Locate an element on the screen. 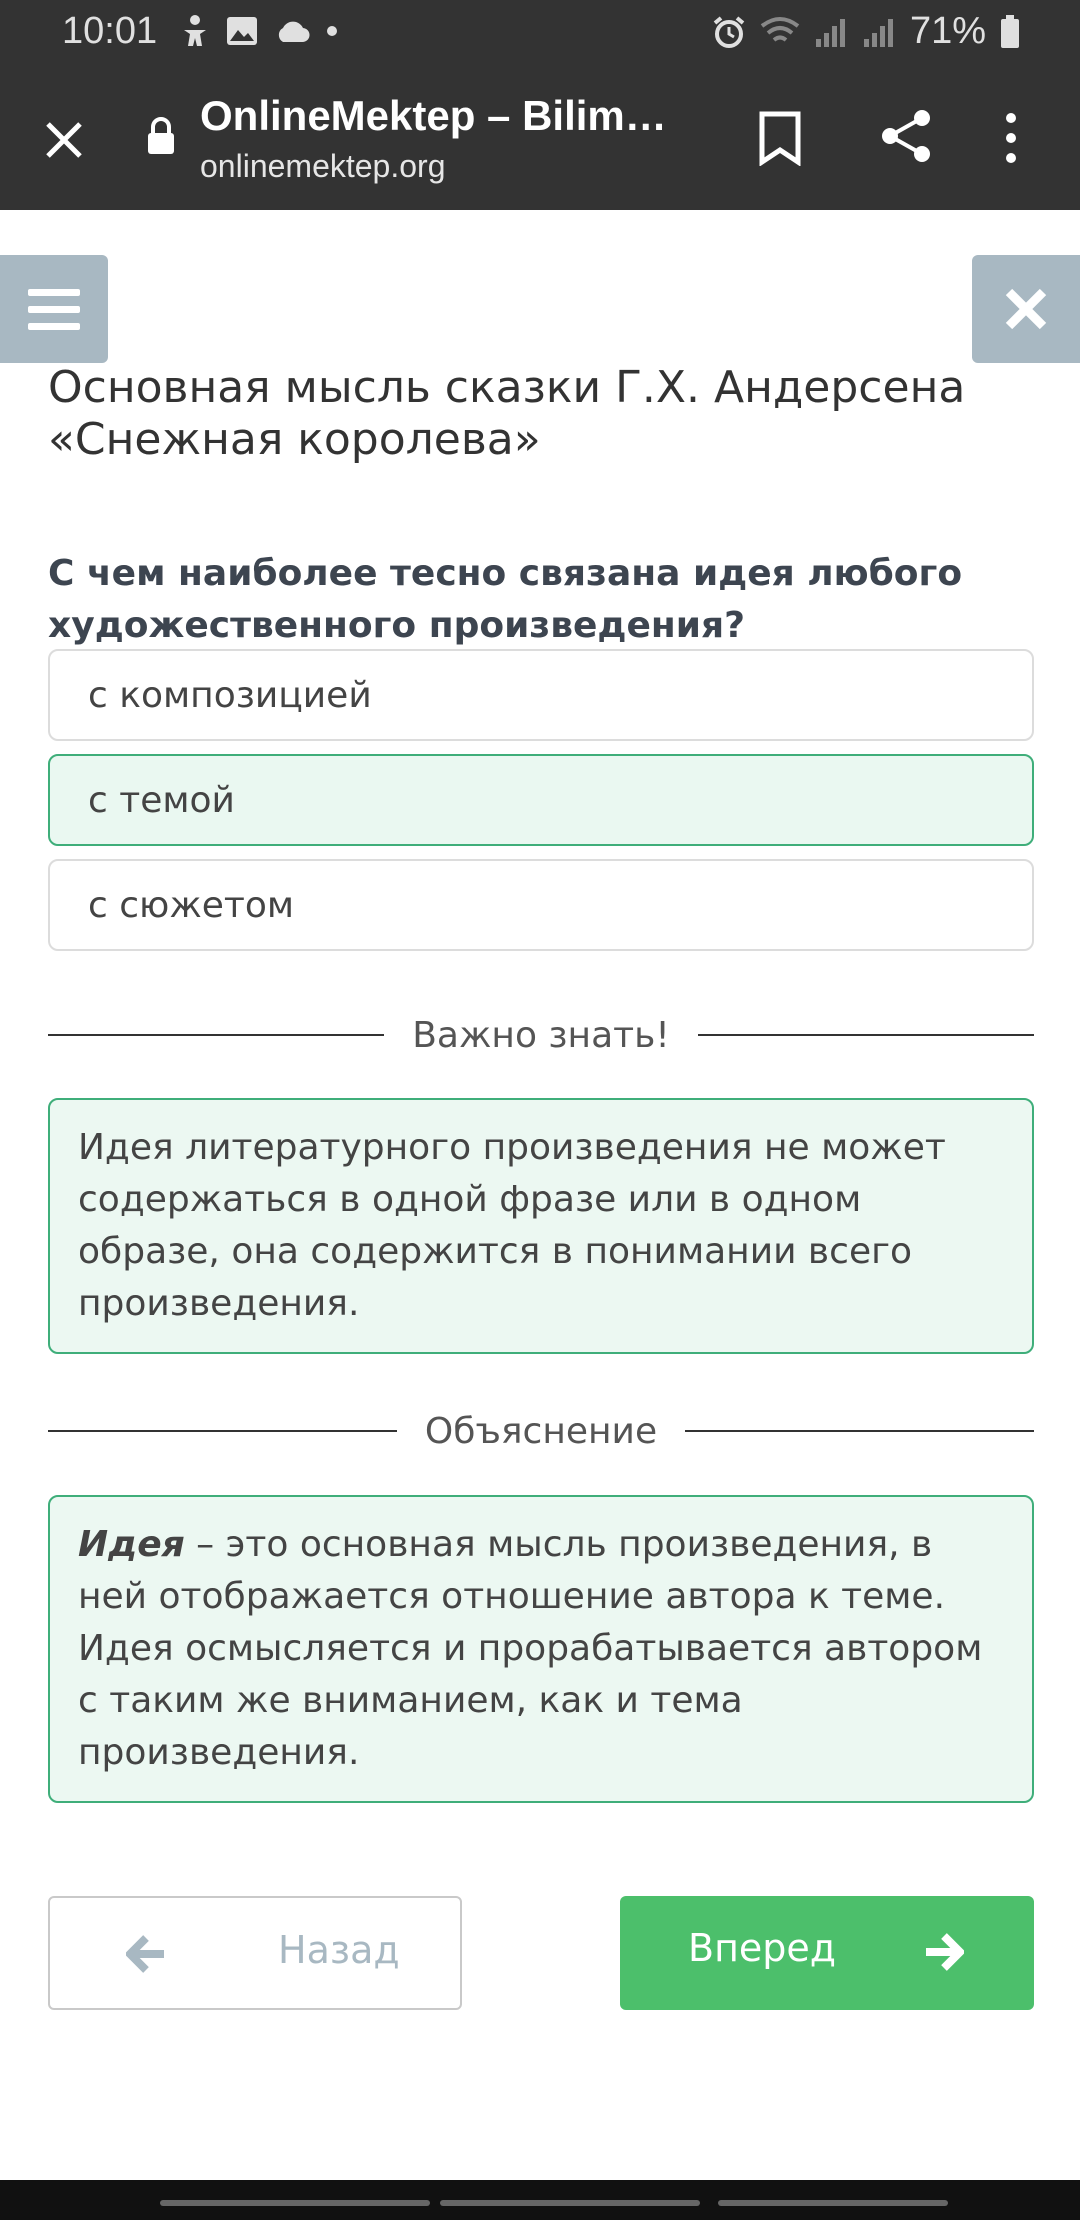 The image size is (1080, 2220). close-tab-button is located at coordinates (64, 140).